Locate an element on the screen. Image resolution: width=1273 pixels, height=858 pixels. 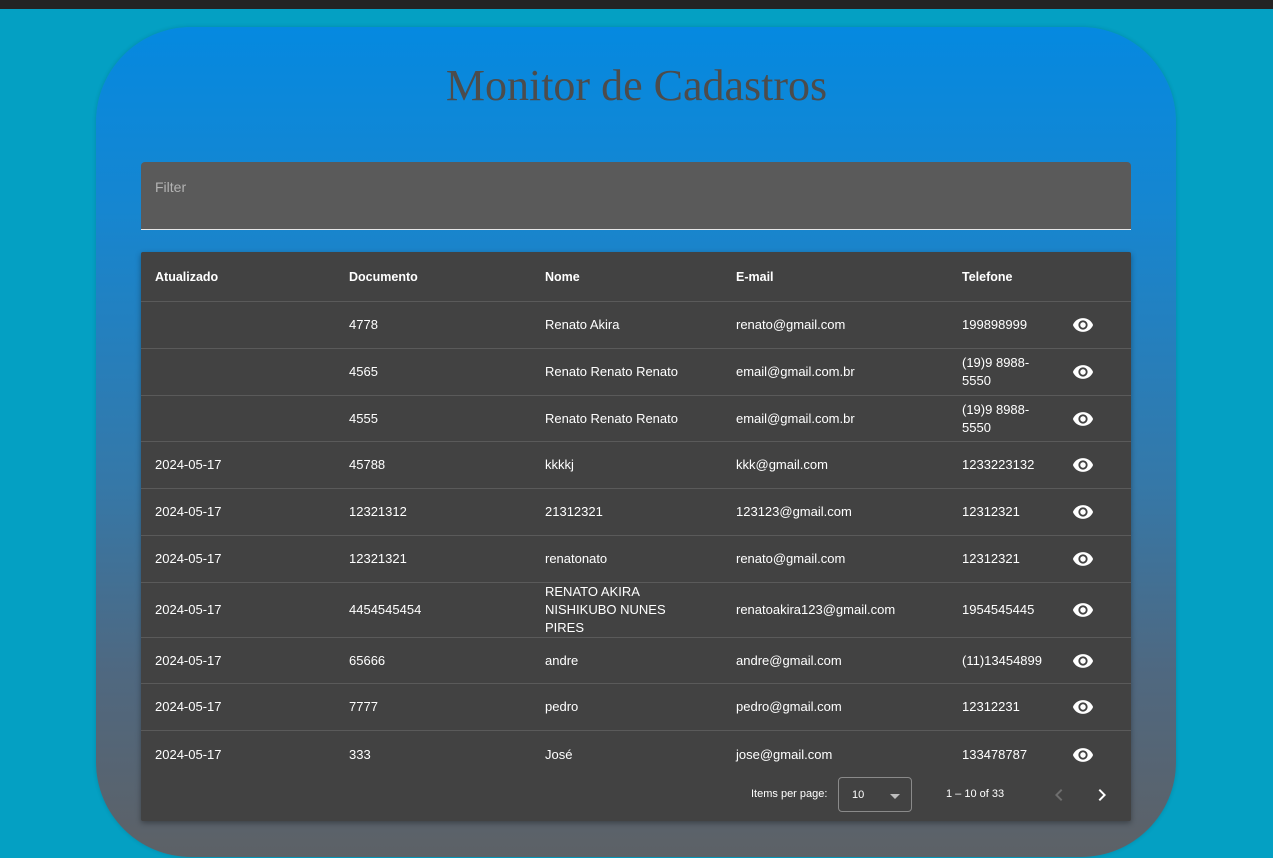
items-per-page-label: Items per page: is located at coordinates (789, 794).